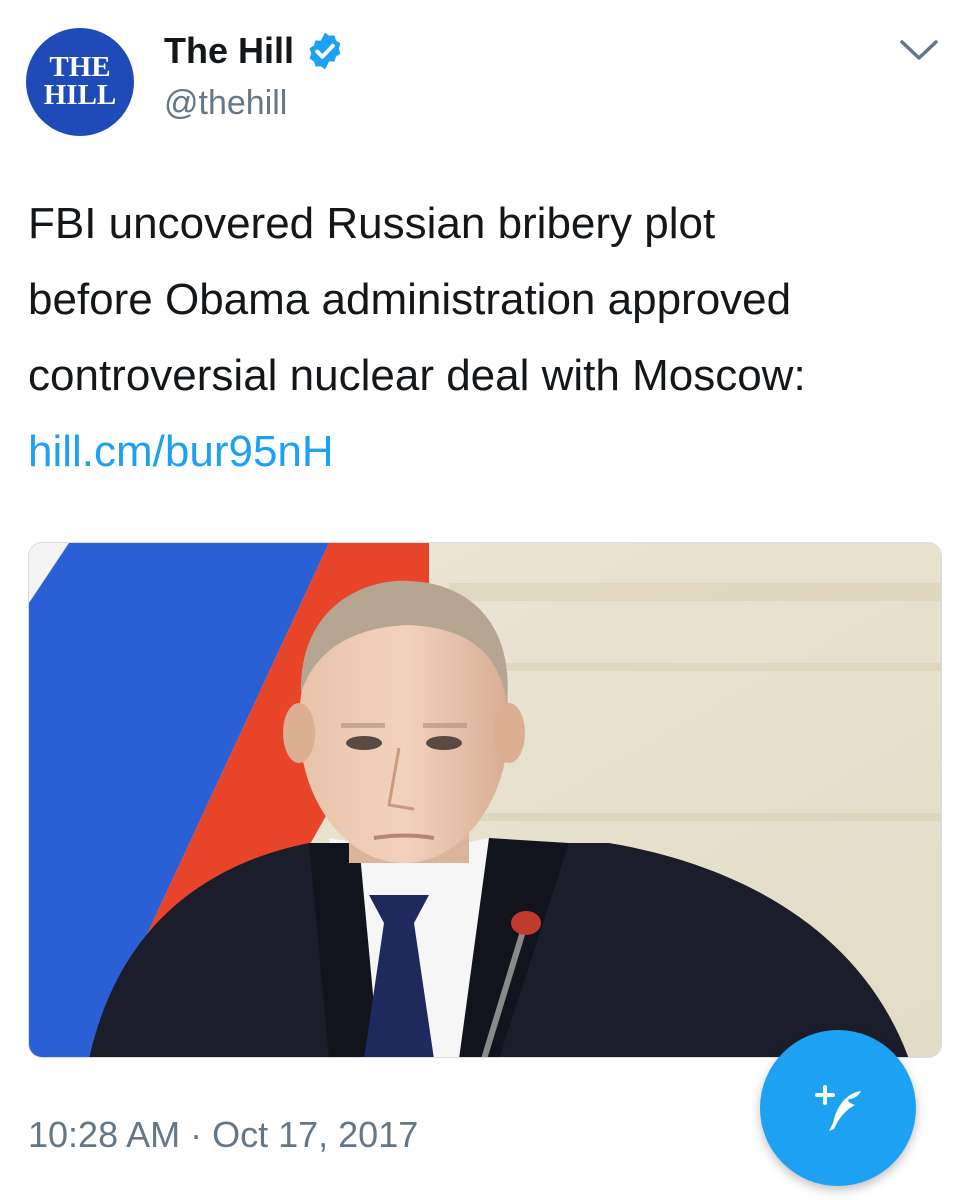 This screenshot has height=1200, width=971. What do you see at coordinates (225, 103) in the screenshot?
I see `user-handle: @thehill` at bounding box center [225, 103].